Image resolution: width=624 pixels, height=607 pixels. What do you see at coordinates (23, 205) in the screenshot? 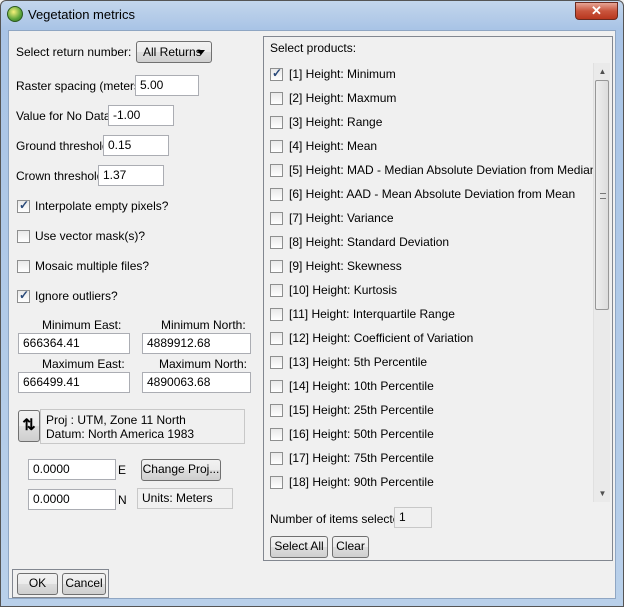
I see `interpolate-checkbox` at bounding box center [23, 205].